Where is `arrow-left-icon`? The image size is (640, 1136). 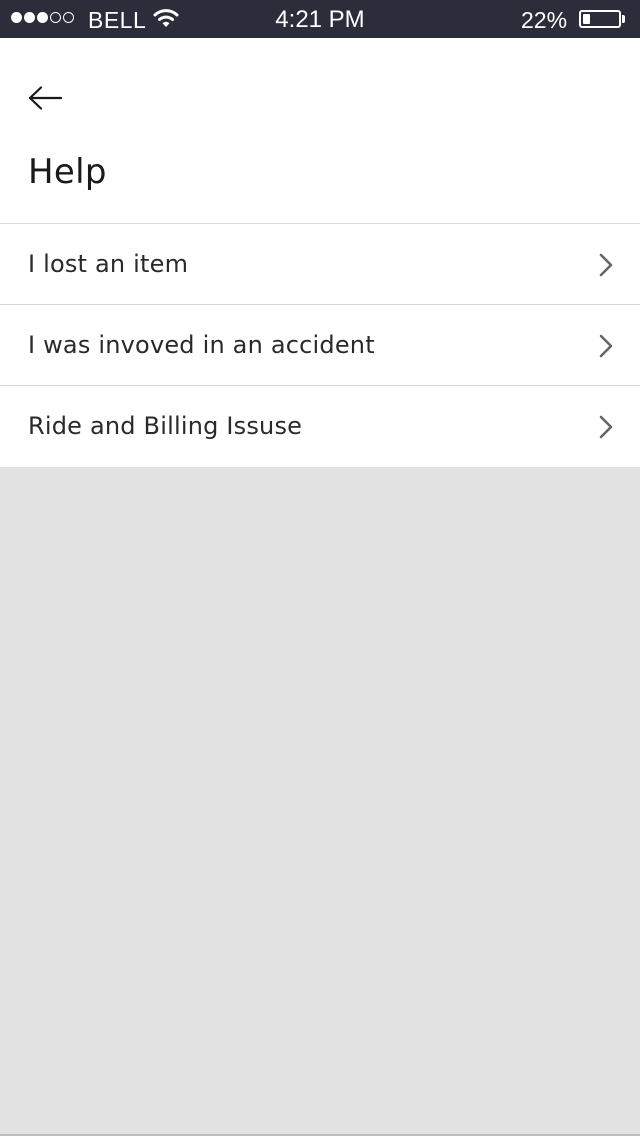 arrow-left-icon is located at coordinates (45, 98).